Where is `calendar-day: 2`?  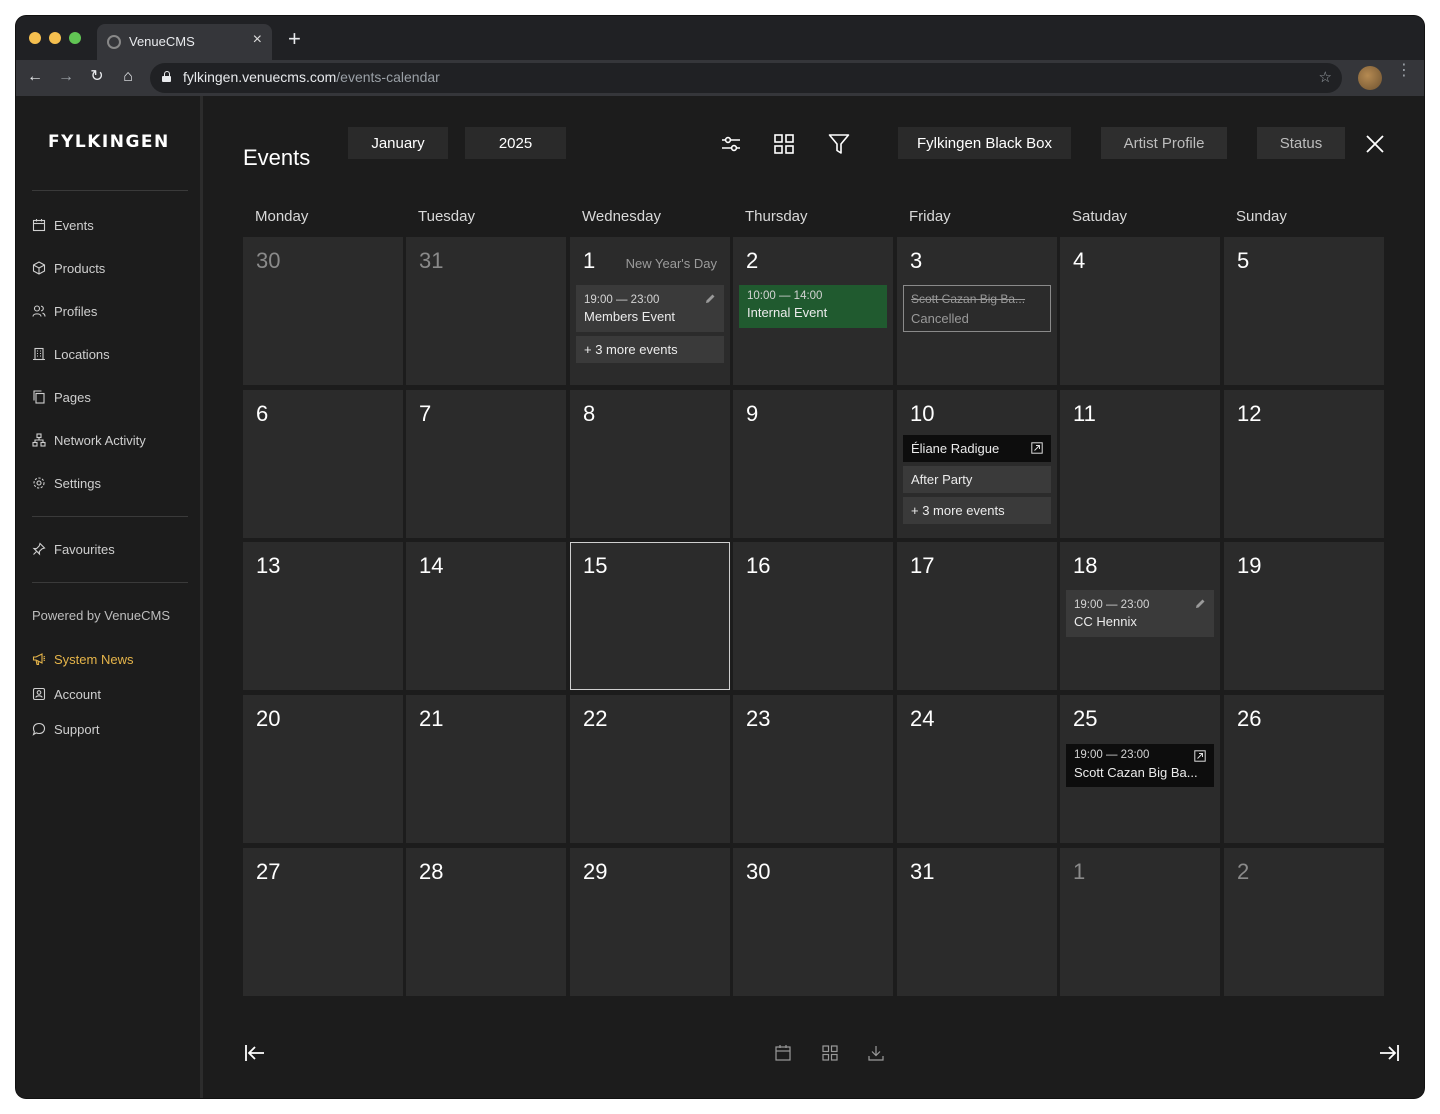 calendar-day: 2 is located at coordinates (1304, 922).